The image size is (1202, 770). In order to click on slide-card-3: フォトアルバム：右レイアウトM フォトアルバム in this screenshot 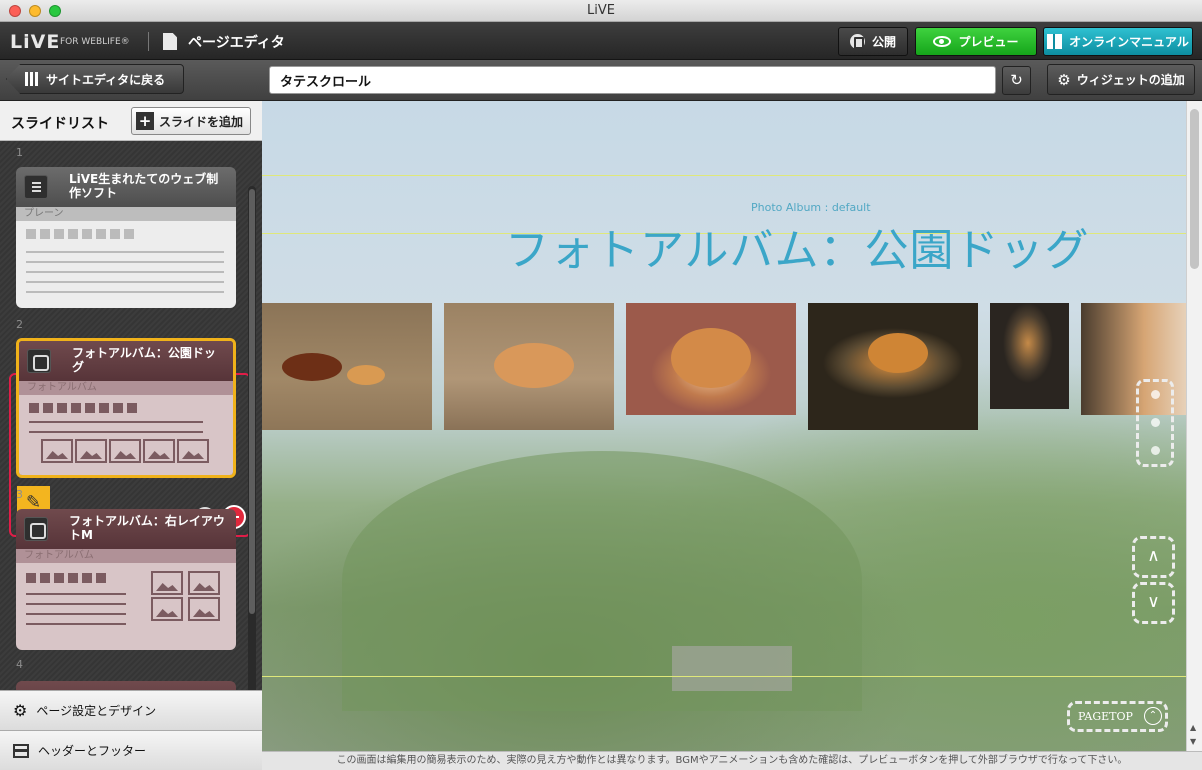, I will do `click(126, 579)`.